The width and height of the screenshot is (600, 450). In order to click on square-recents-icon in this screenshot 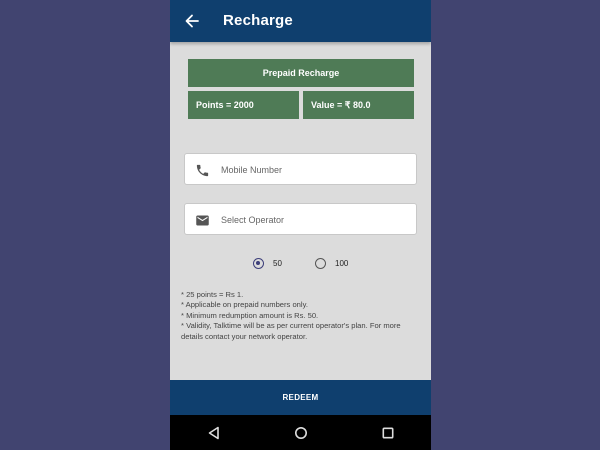, I will do `click(387, 432)`.